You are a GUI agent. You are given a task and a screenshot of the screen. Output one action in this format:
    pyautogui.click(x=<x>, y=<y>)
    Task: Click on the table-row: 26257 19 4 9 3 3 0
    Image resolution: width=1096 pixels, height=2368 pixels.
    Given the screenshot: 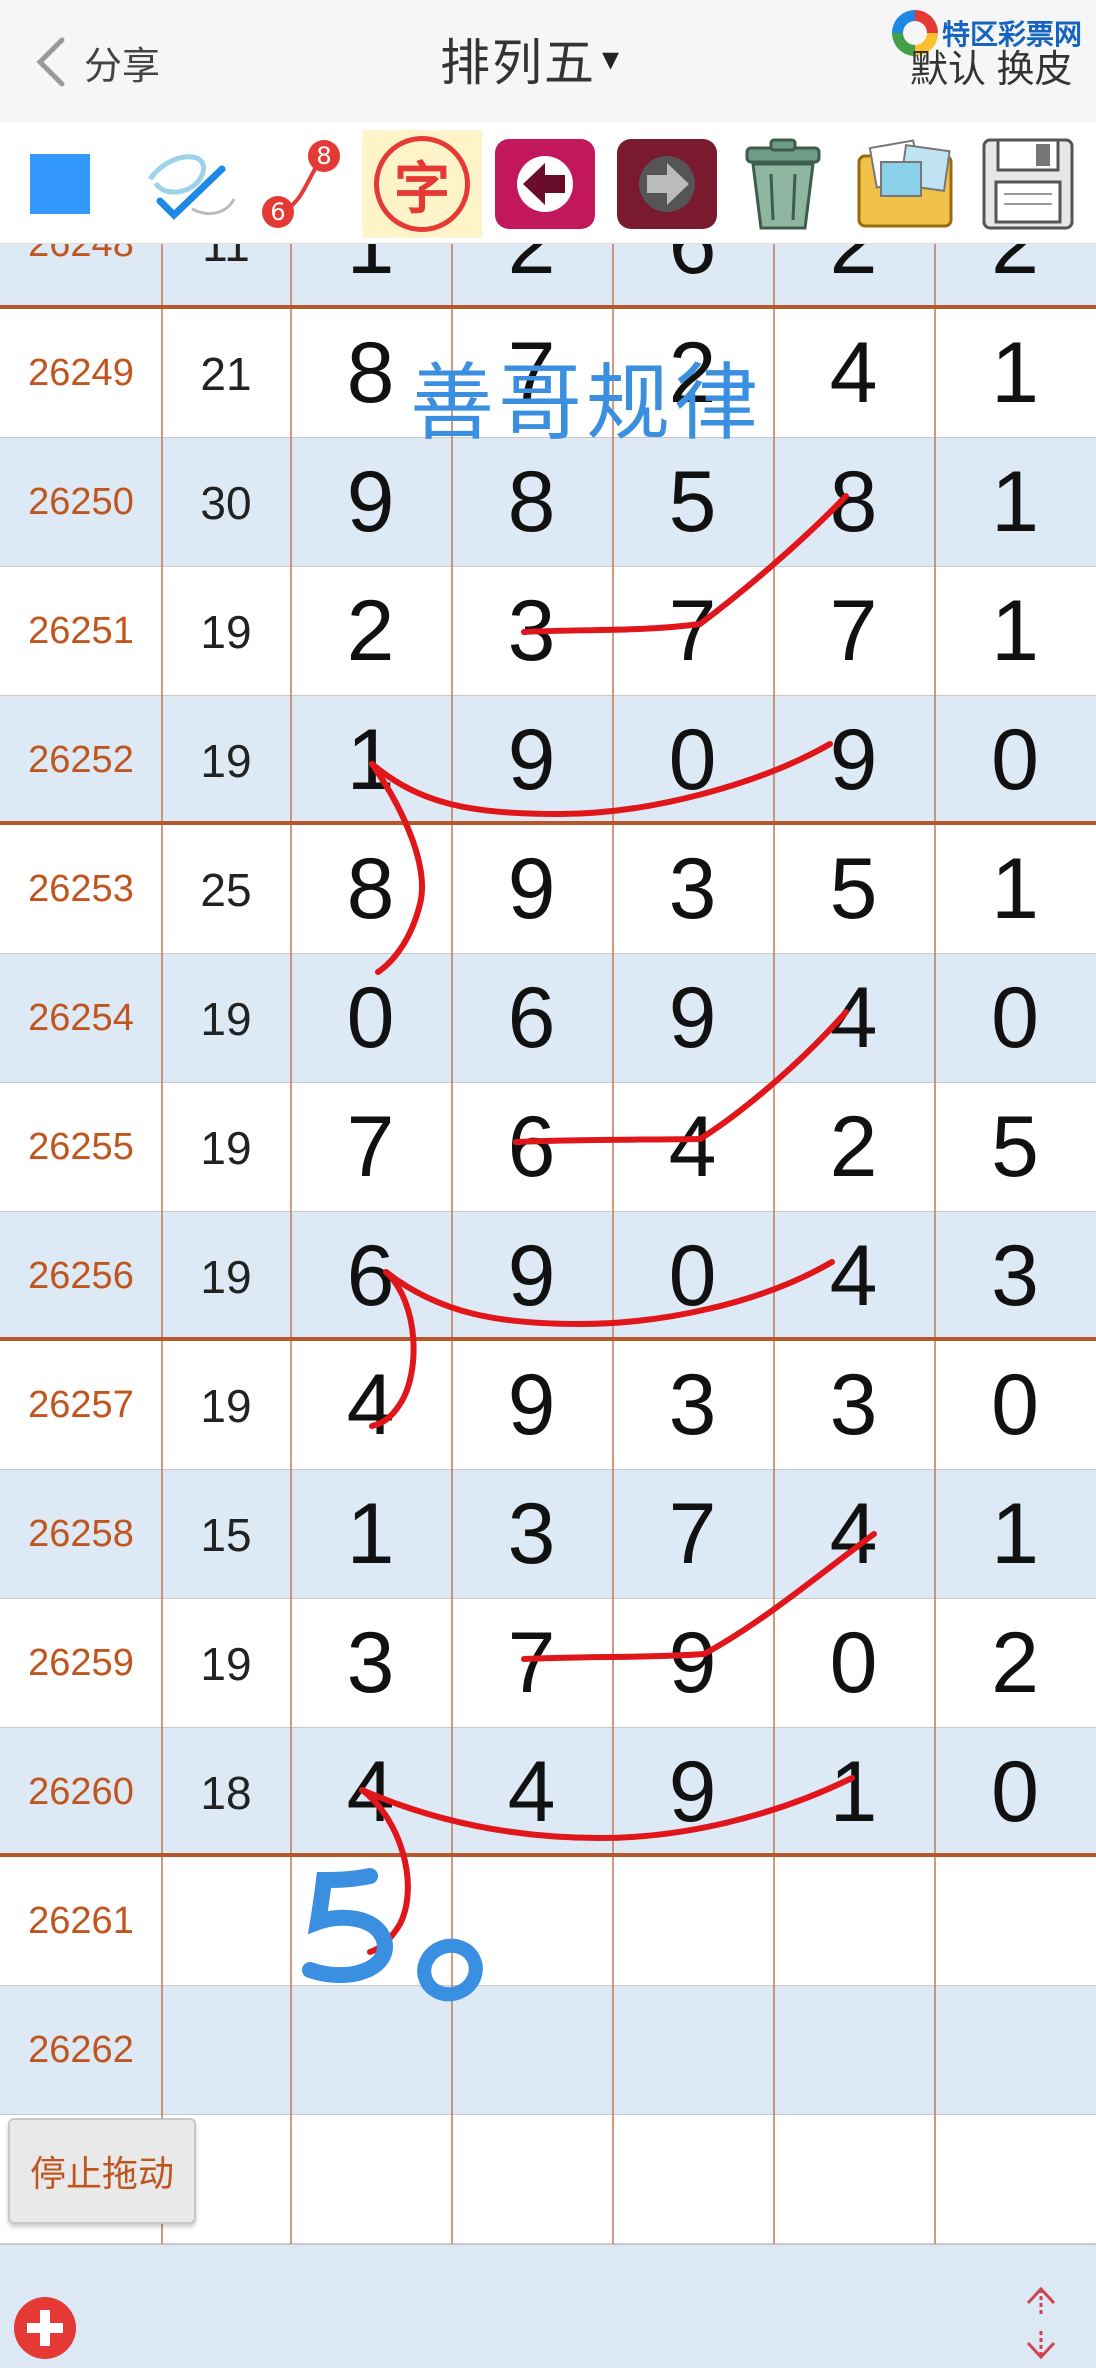 What is the action you would take?
    pyautogui.click(x=548, y=1405)
    